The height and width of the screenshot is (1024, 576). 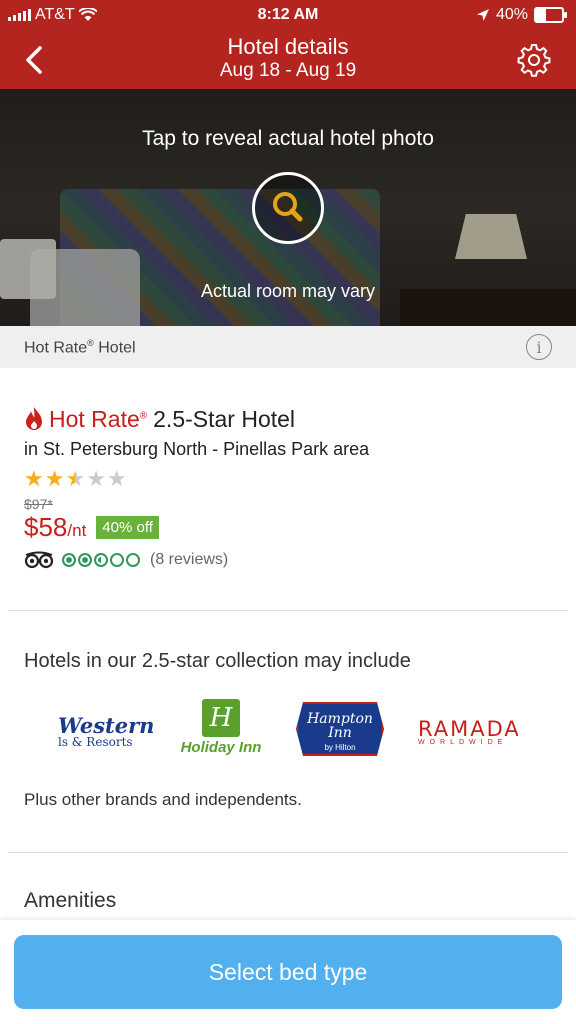 What do you see at coordinates (288, 347) in the screenshot?
I see `hot-rate-bar: Hot Rate® Hotel i` at bounding box center [288, 347].